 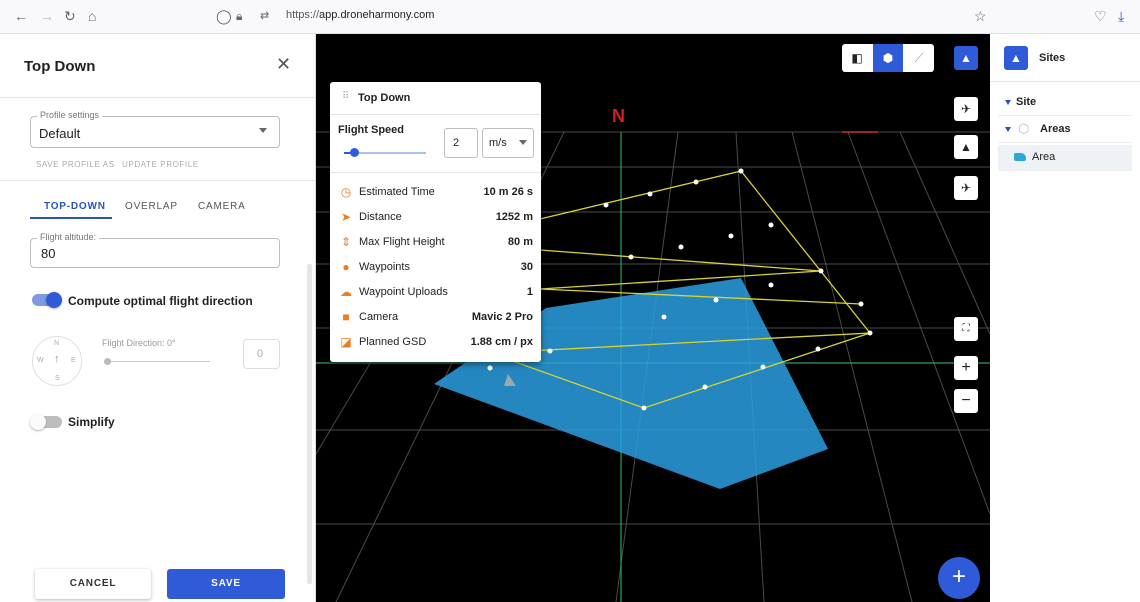 I want to click on stat-value: 1.88 cm / px, so click(x=501, y=342).